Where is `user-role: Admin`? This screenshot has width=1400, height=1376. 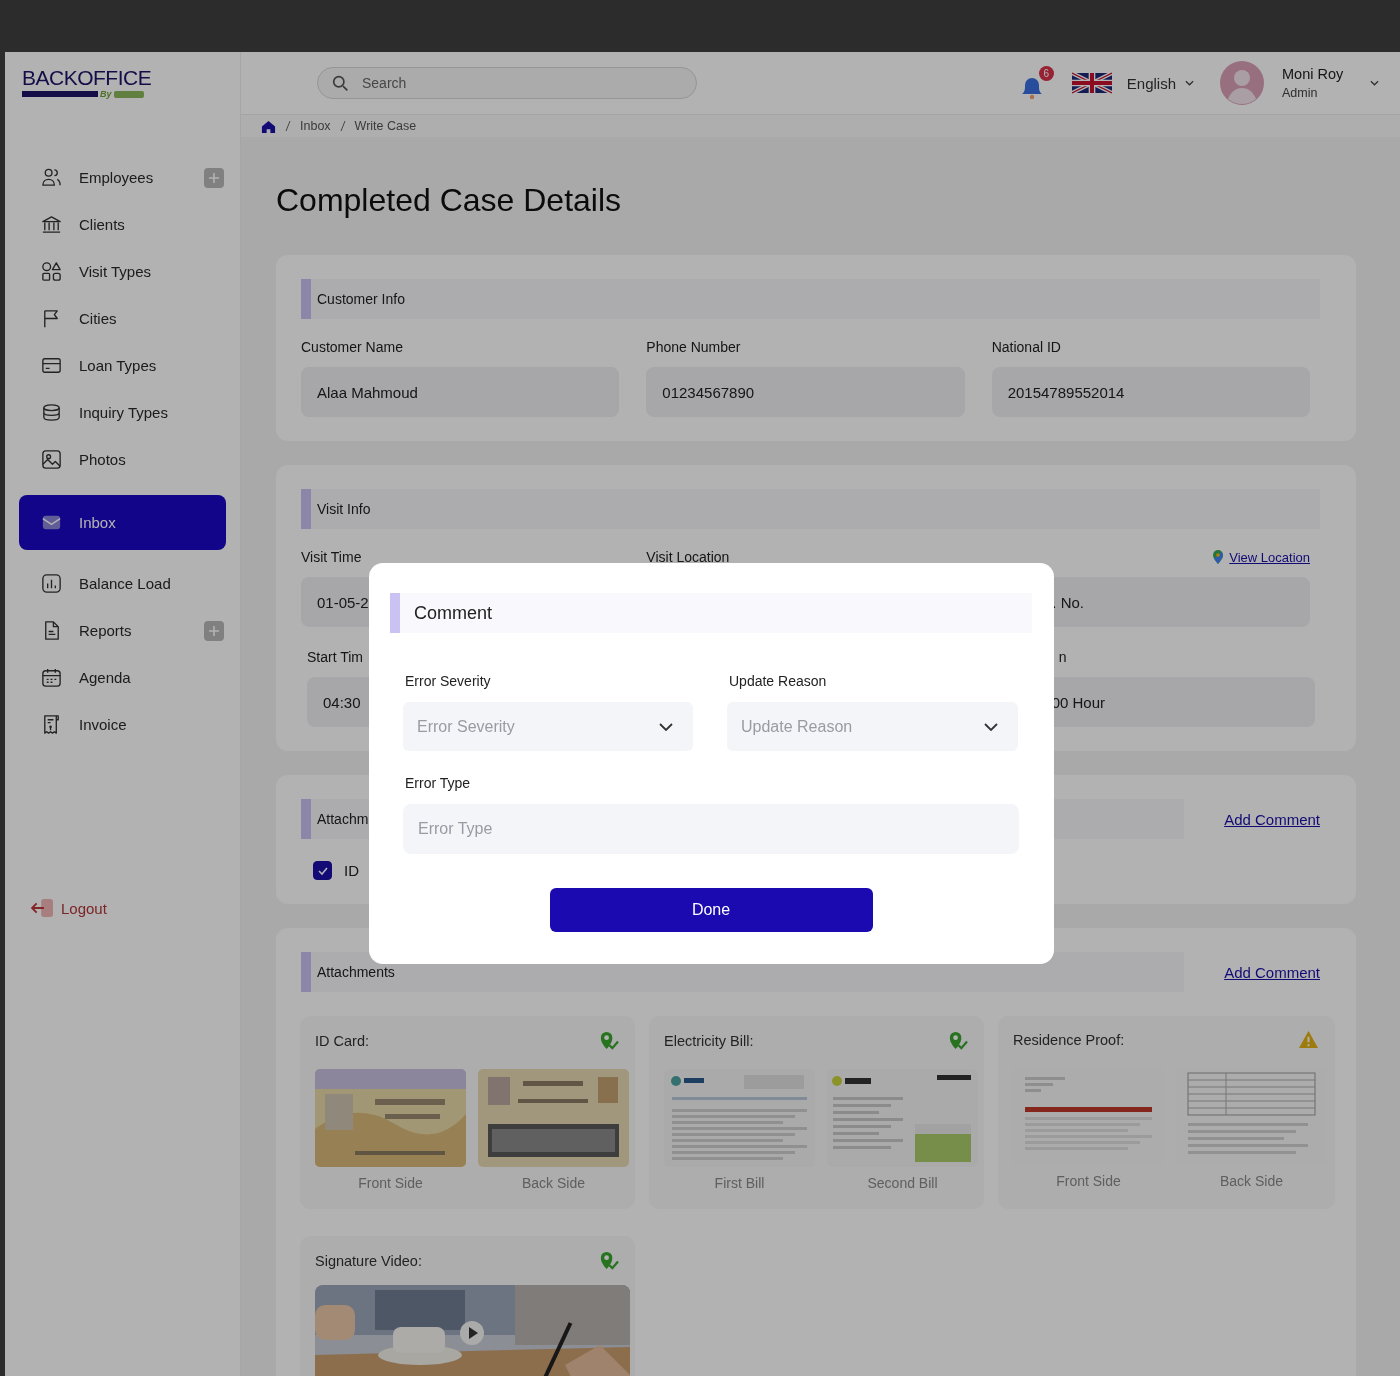
user-role: Admin is located at coordinates (1300, 93).